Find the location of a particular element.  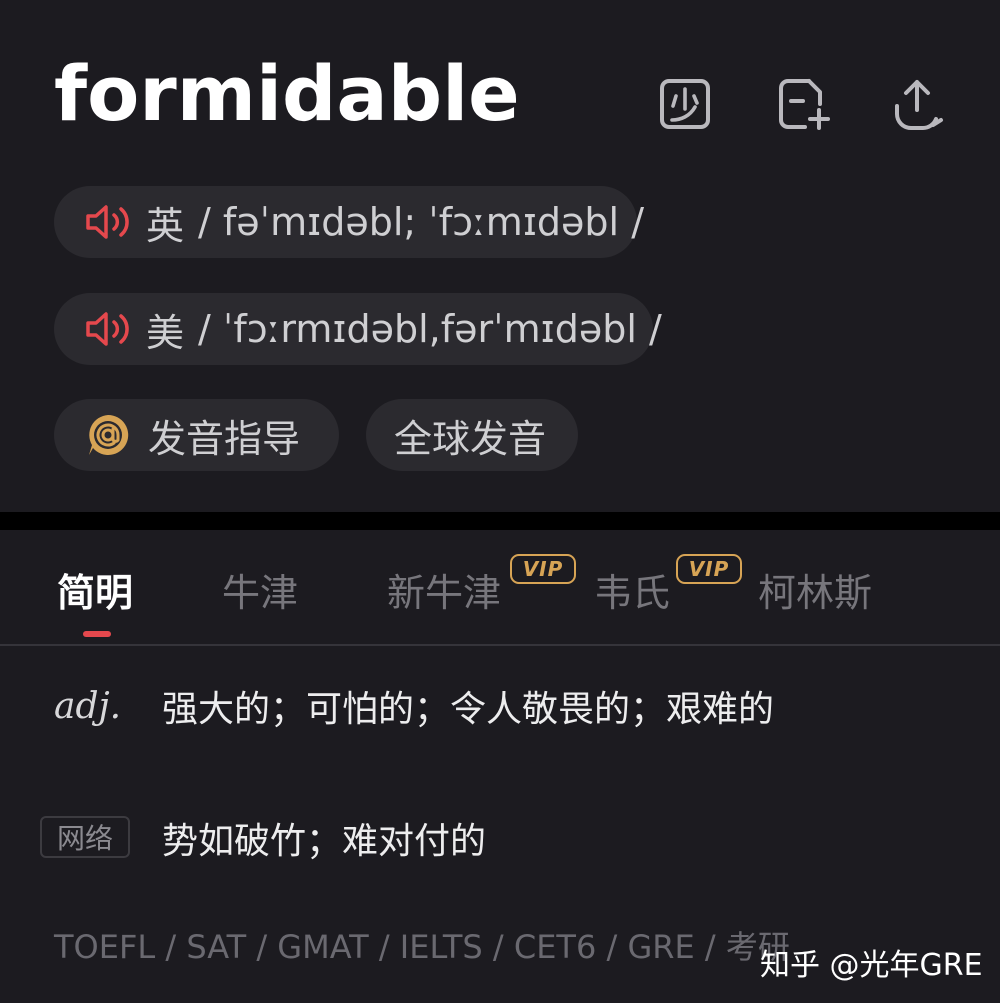

tab-webster: 韦氏 is located at coordinates (632, 589).